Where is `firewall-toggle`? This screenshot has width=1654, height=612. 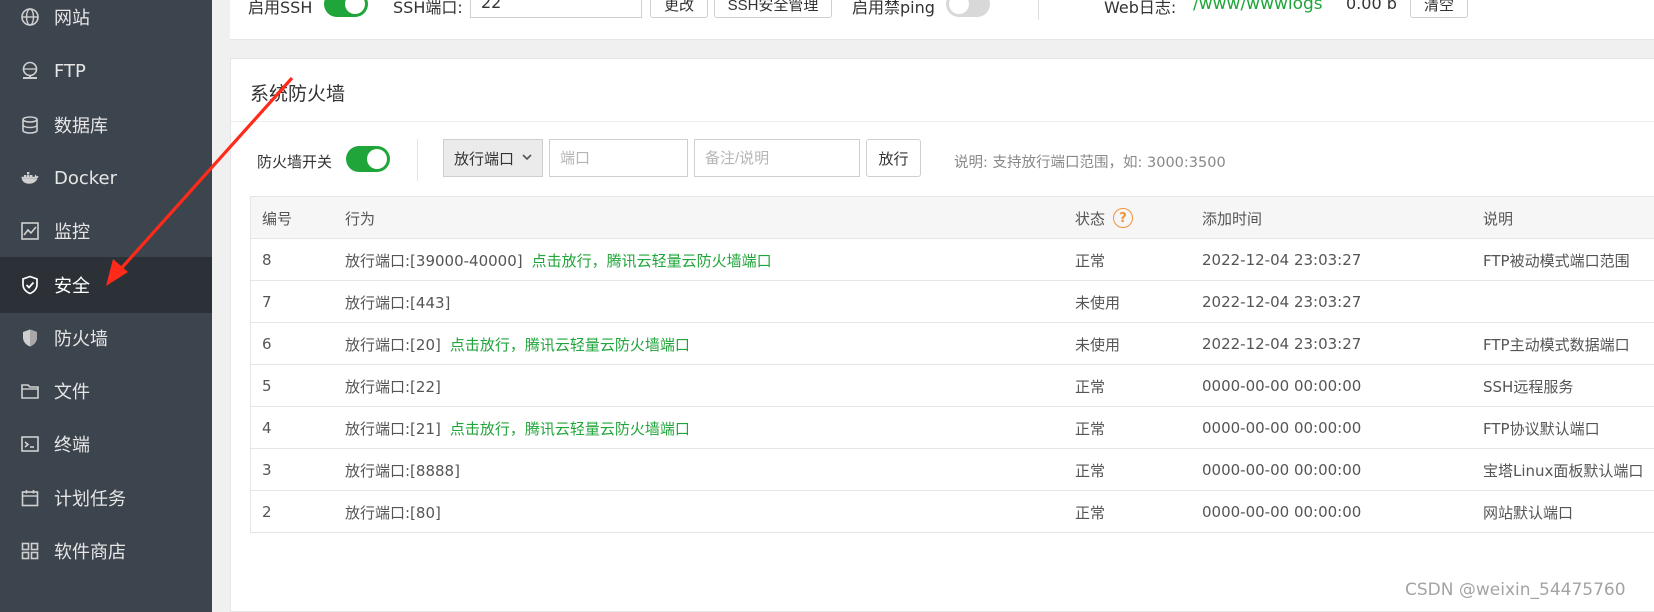
firewall-toggle is located at coordinates (368, 159).